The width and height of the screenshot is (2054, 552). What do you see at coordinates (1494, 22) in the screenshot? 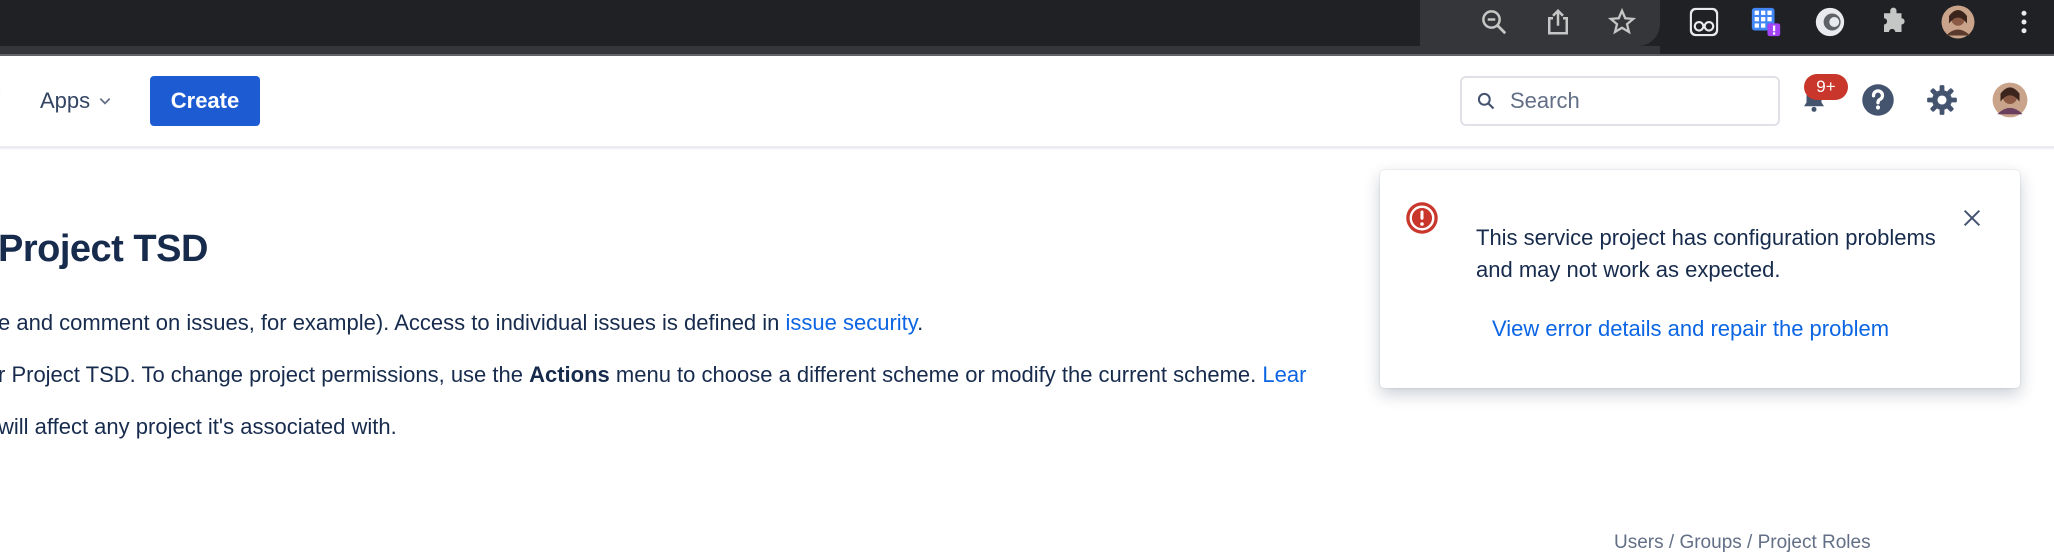
I see `zoom-out-icon` at bounding box center [1494, 22].